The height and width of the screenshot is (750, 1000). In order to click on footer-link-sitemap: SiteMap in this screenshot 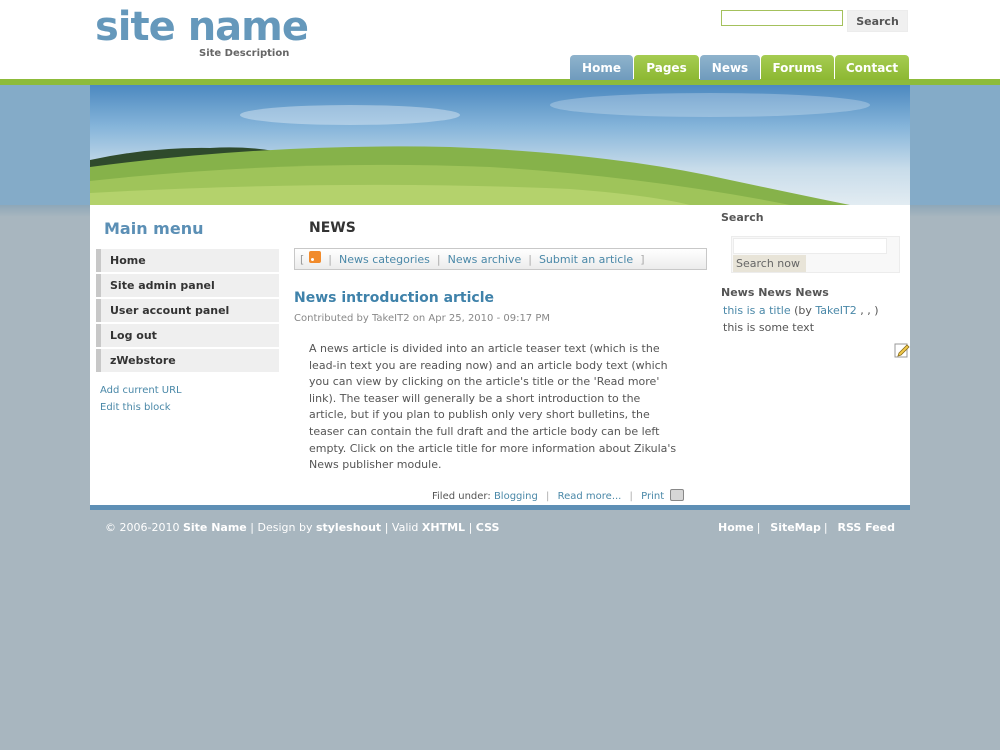, I will do `click(795, 527)`.